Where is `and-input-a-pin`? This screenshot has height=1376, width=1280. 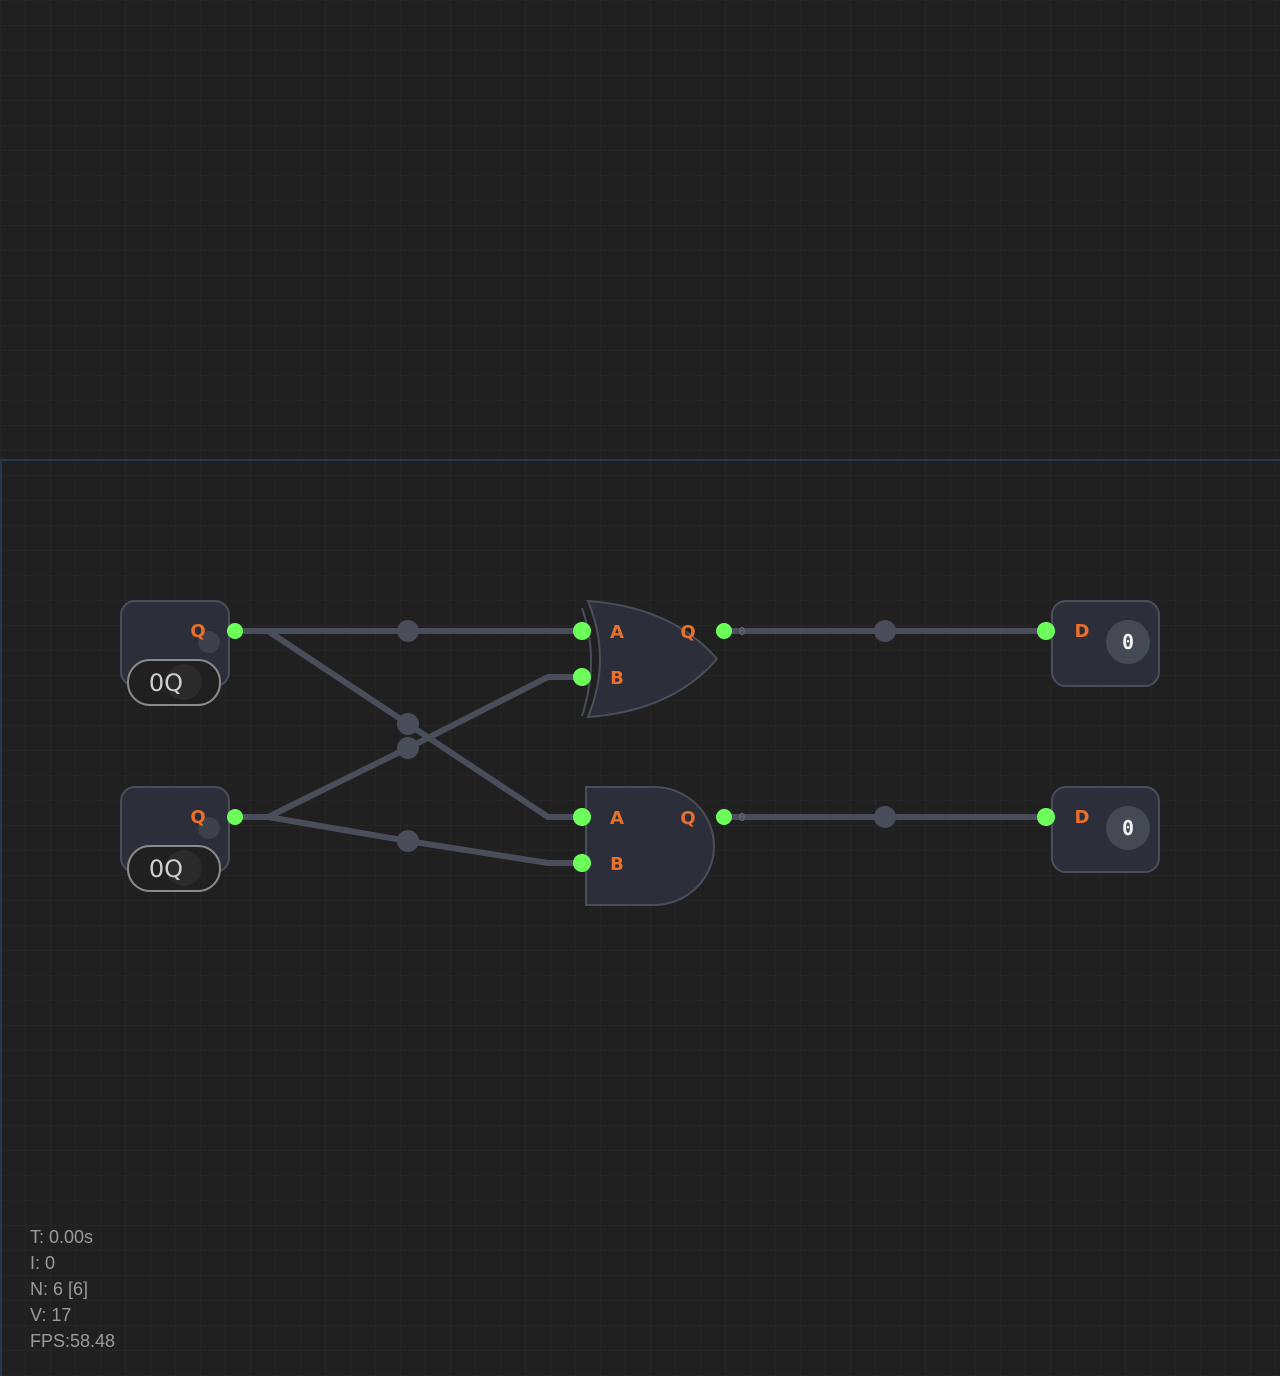 and-input-a-pin is located at coordinates (582, 817).